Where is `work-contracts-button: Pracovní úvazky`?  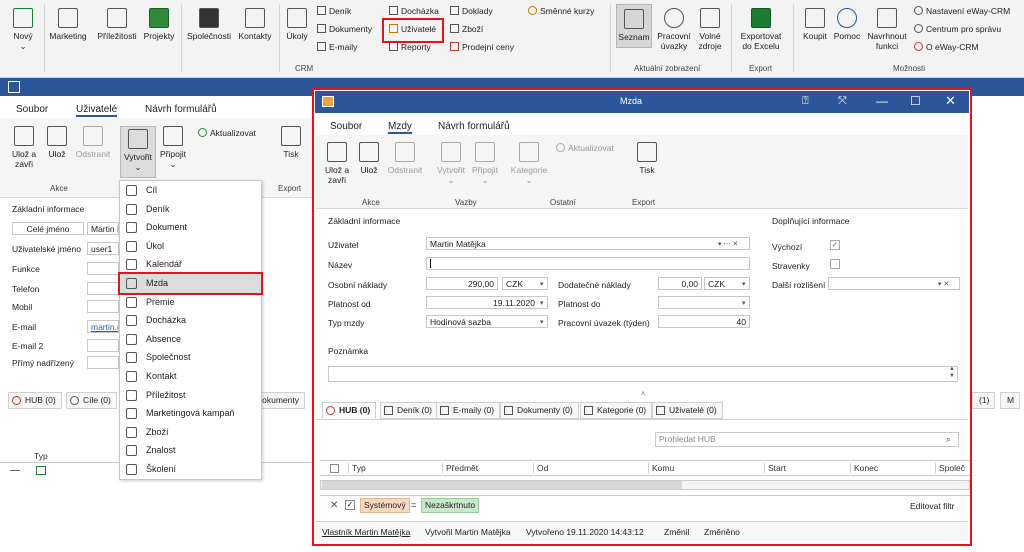
work-contracts-button: Pracovní úvazky is located at coordinates (674, 29).